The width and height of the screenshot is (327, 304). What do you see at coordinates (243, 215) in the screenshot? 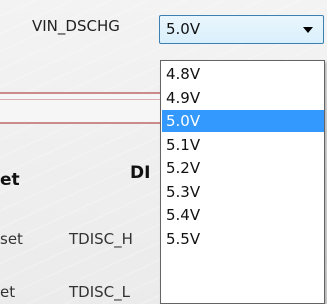
I see `dropdown-option: 5.4V` at bounding box center [243, 215].